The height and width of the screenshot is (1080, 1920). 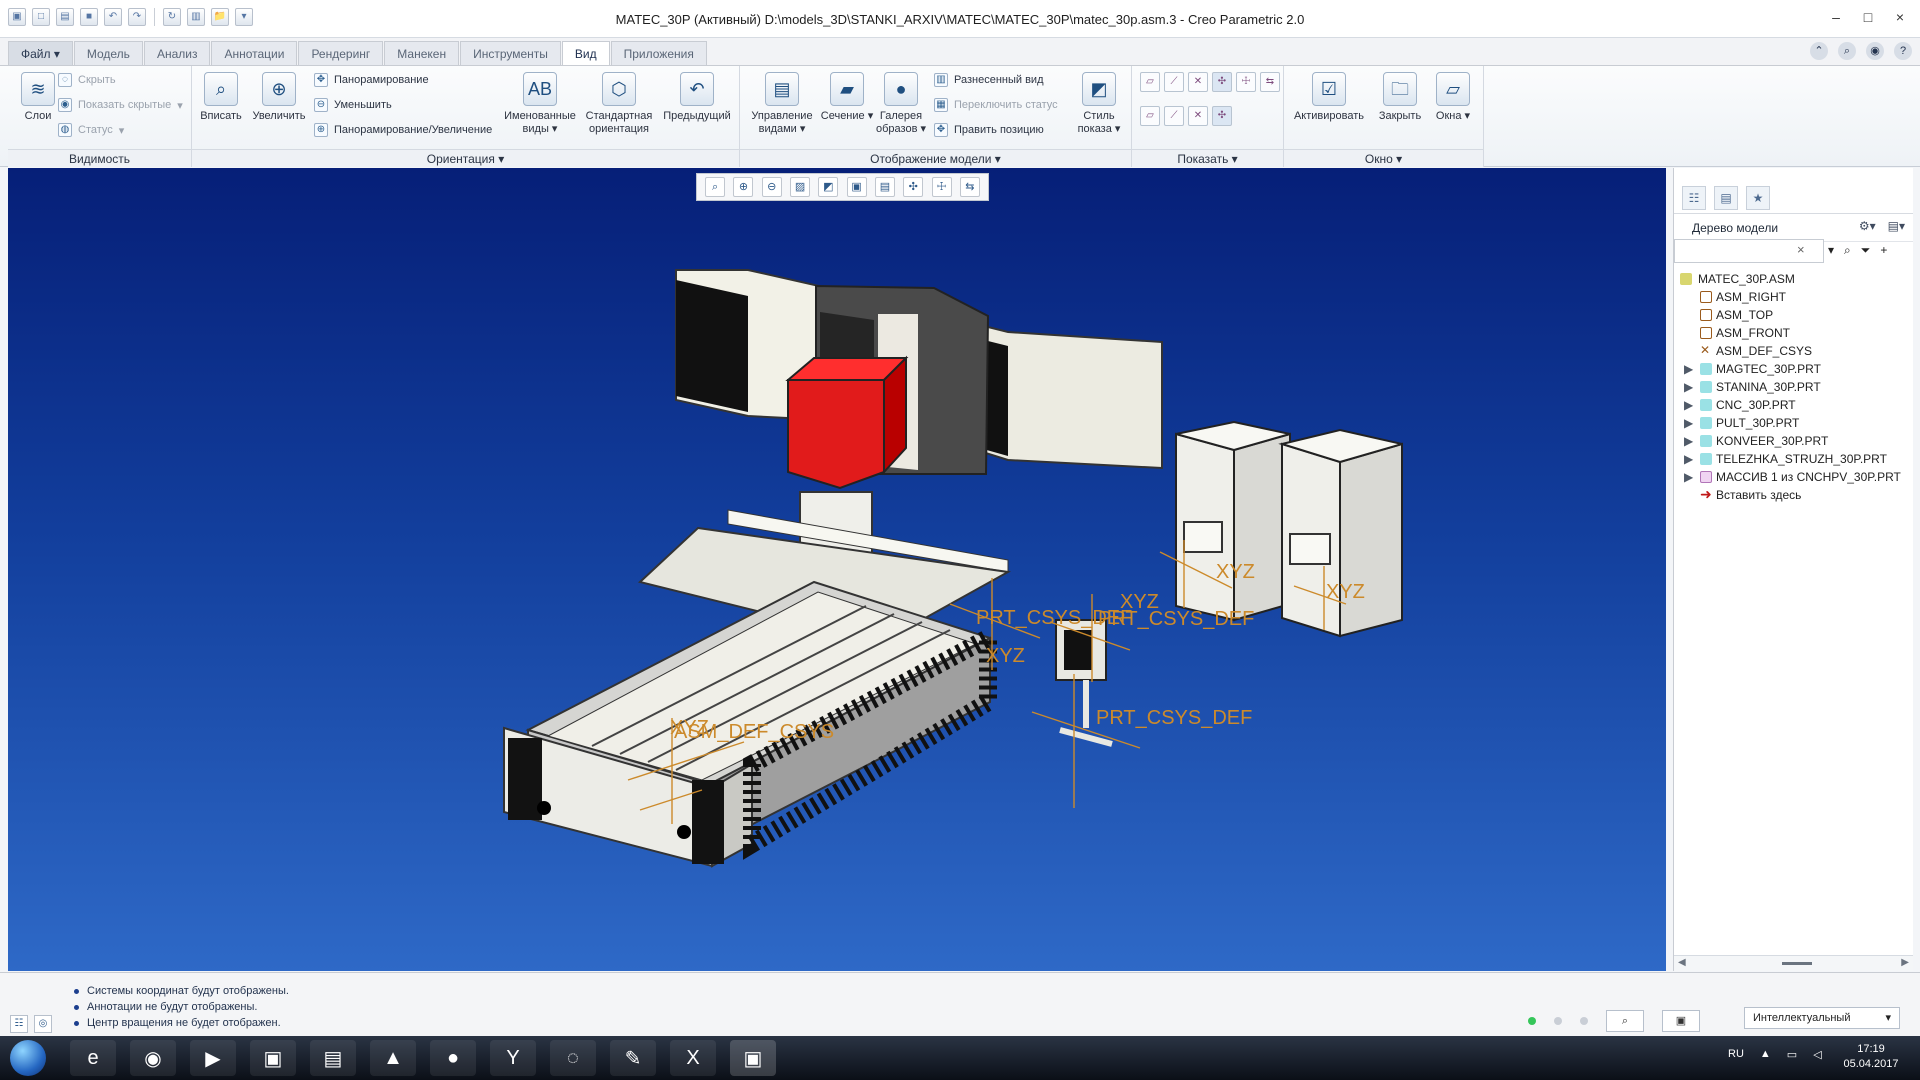 I want to click on tab-view: Вид, so click(x=585, y=53).